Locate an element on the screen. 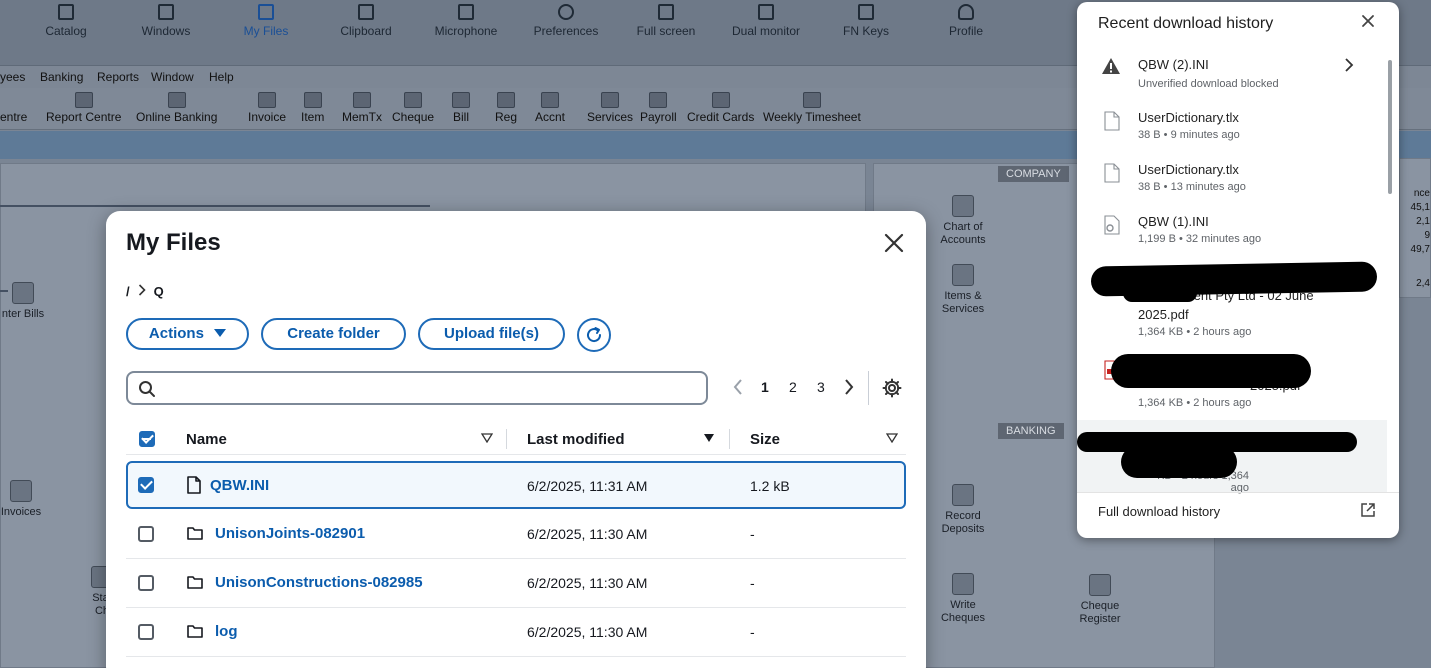  my-files-button: My Files is located at coordinates (266, 21).